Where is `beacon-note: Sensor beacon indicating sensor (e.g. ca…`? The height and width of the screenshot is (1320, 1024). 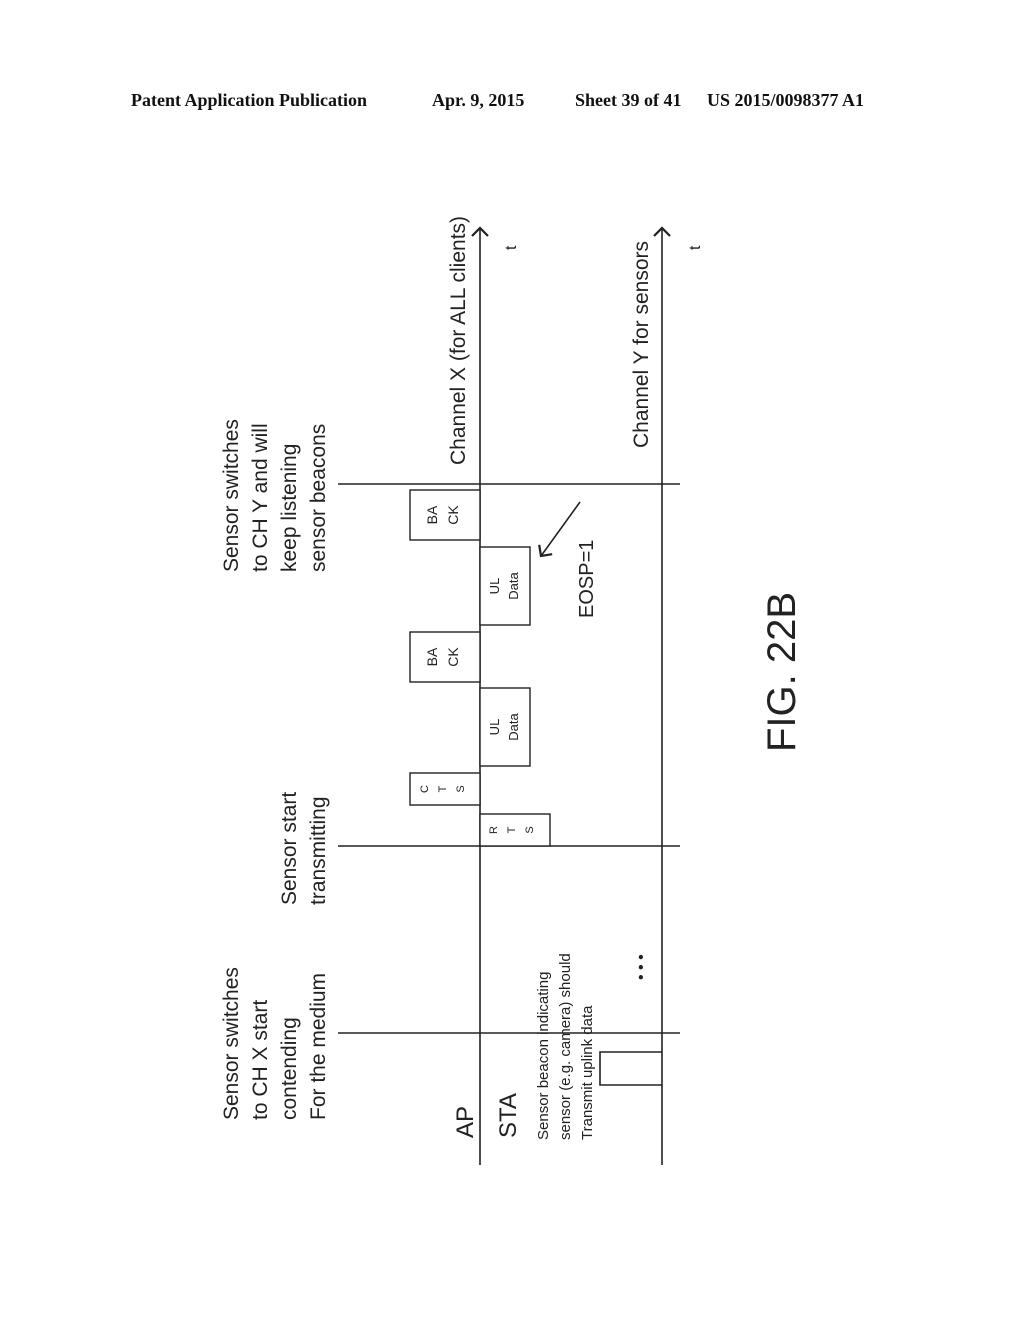 beacon-note: Sensor beacon indicating sensor (e.g. ca… is located at coordinates (565, 1046).